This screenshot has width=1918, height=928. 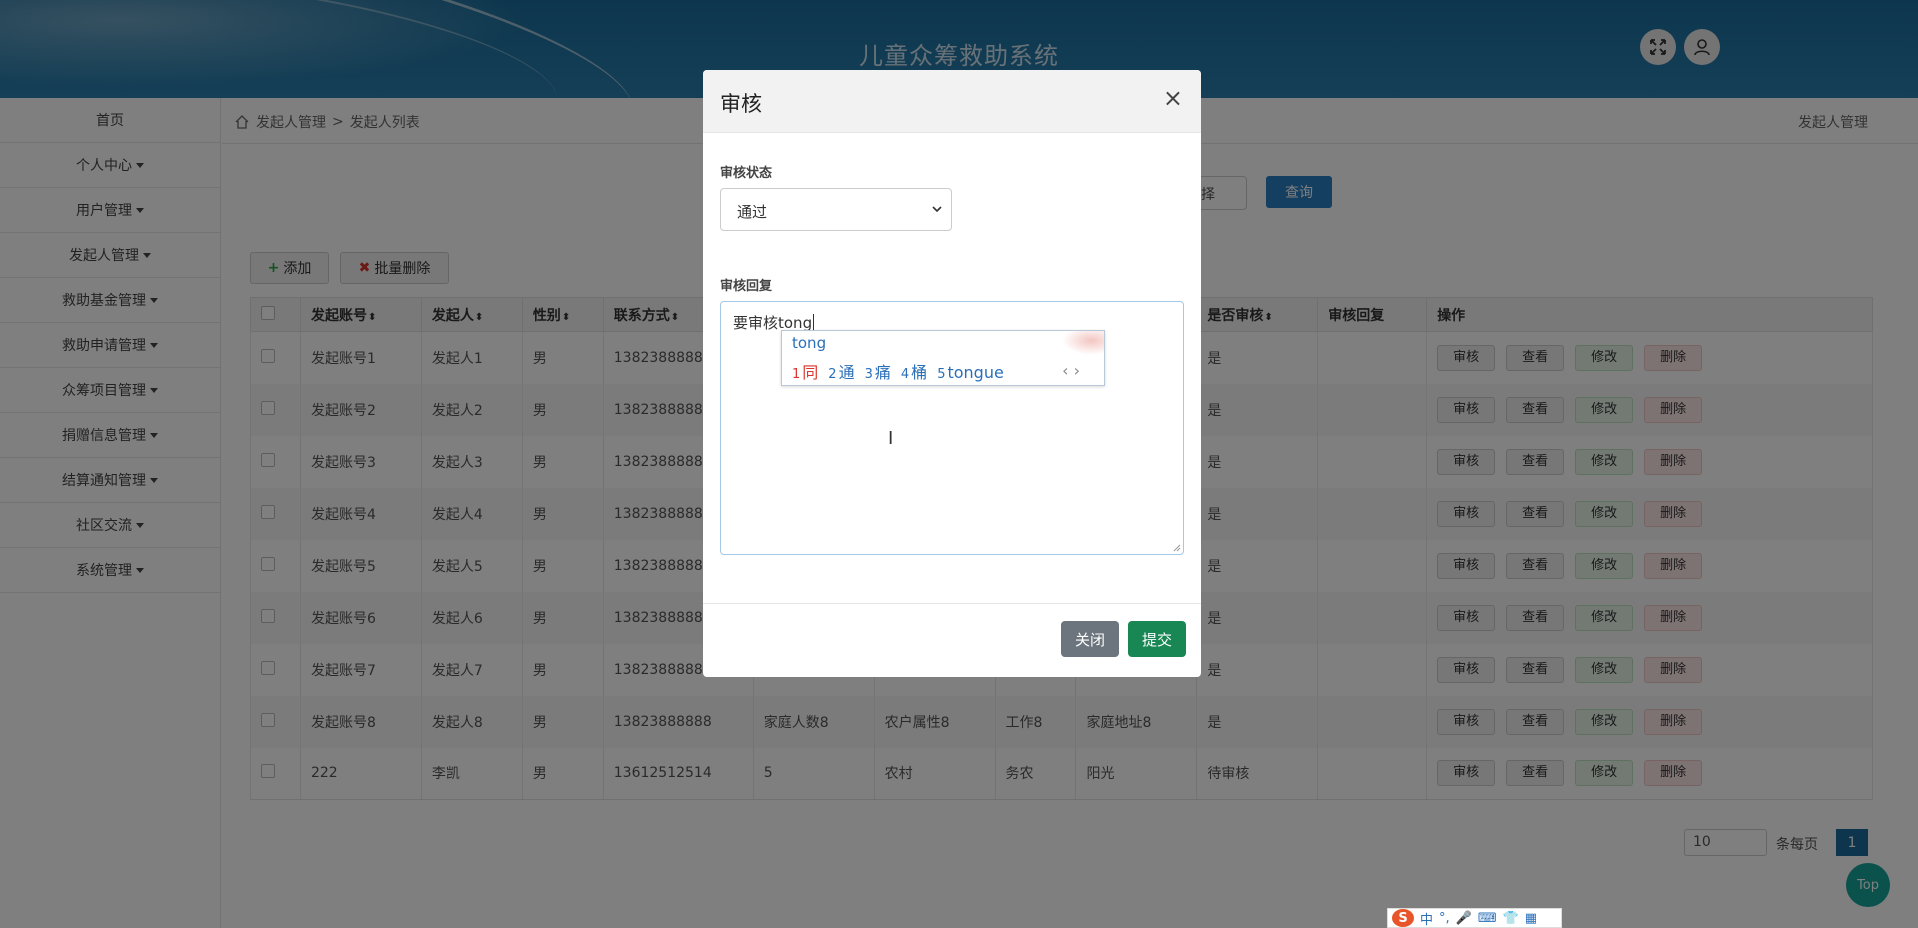 I want to click on ime-pinyin: tong, so click(x=809, y=343).